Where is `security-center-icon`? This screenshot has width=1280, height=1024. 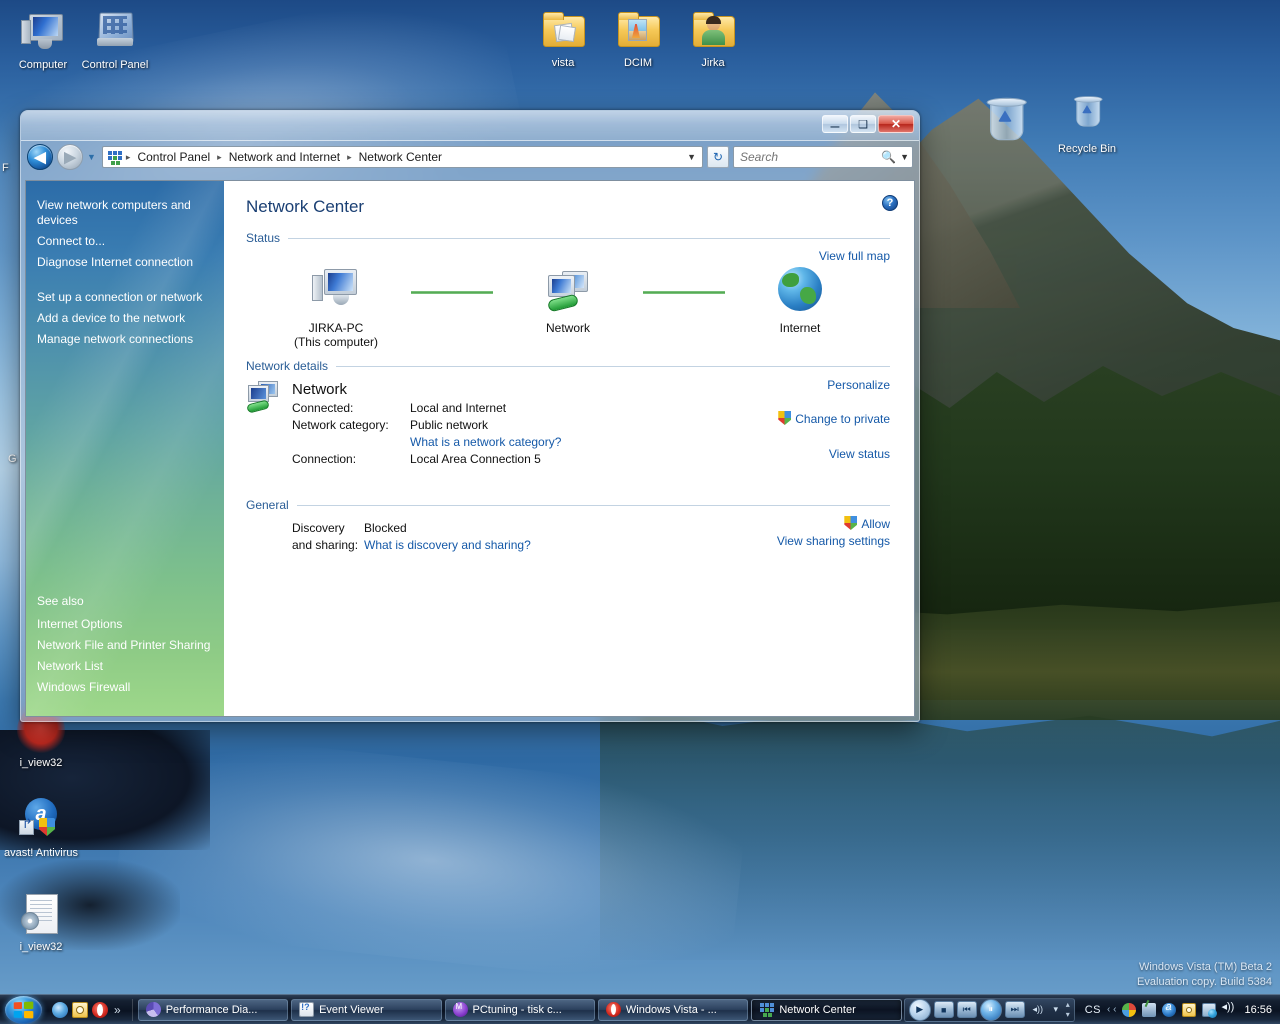 security-center-icon is located at coordinates (1129, 1009).